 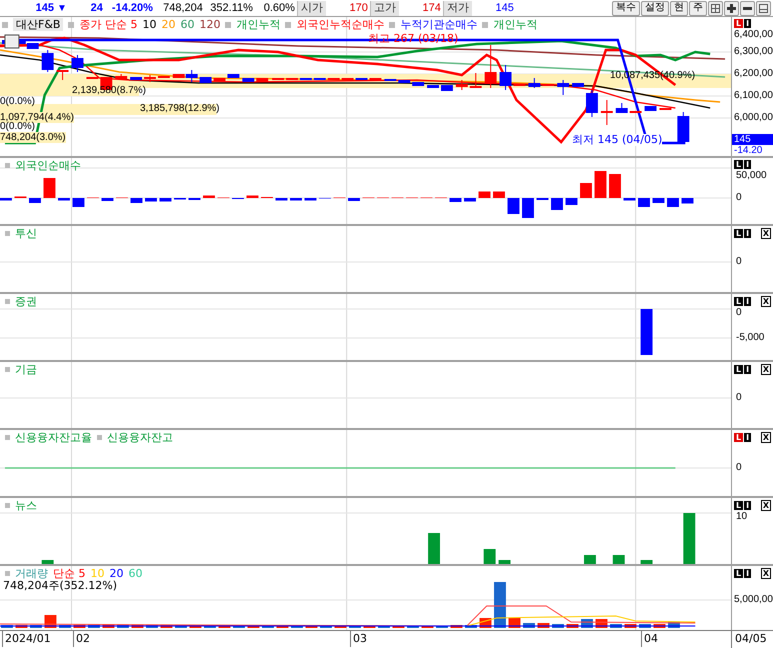 I want to click on toolbar-button: 복수, so click(x=626, y=8).